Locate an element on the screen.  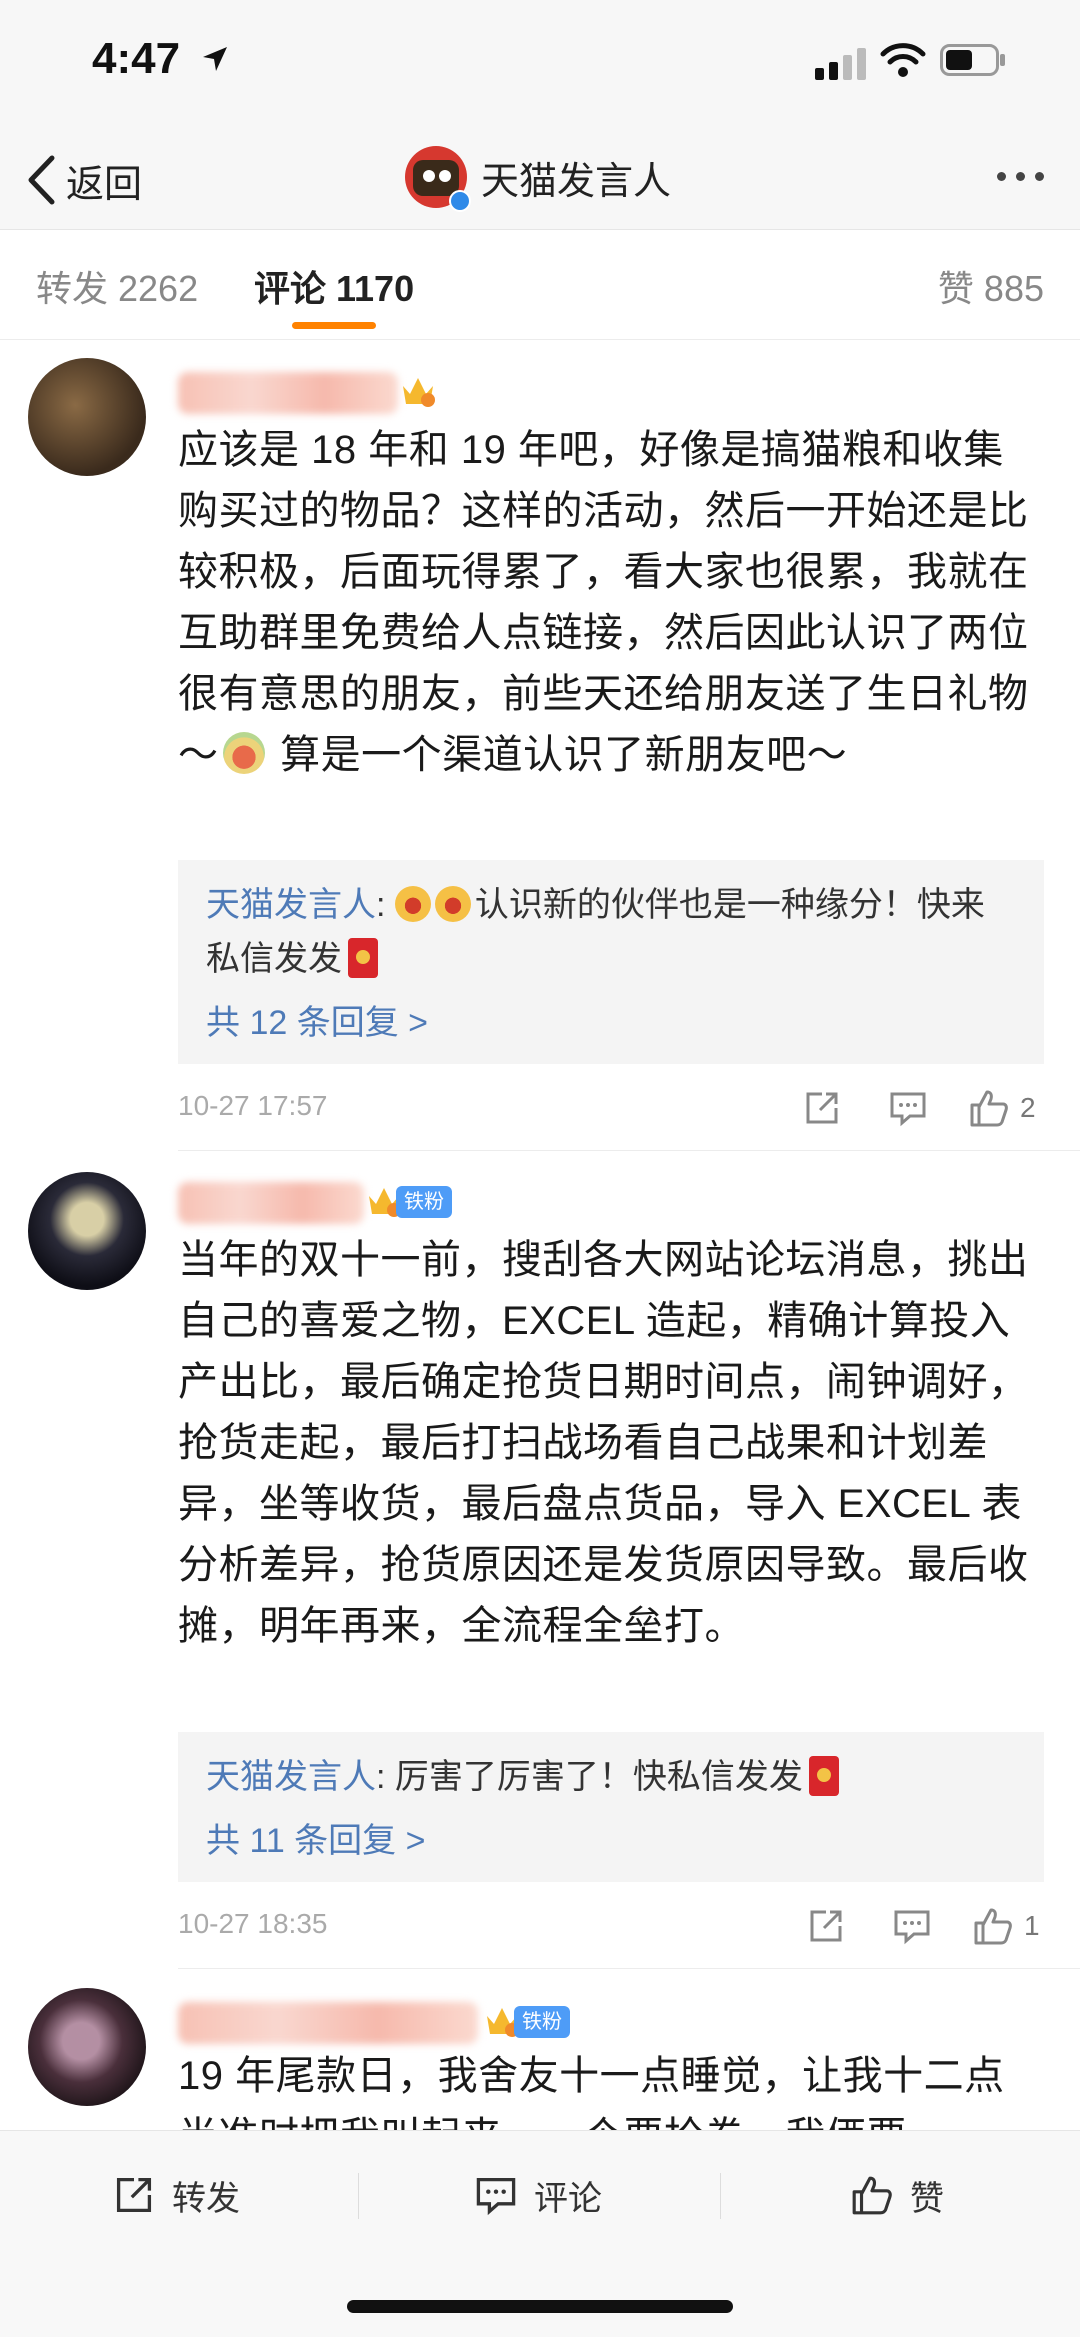
bottom-comment-label: 评论 is located at coordinates (568, 2198).